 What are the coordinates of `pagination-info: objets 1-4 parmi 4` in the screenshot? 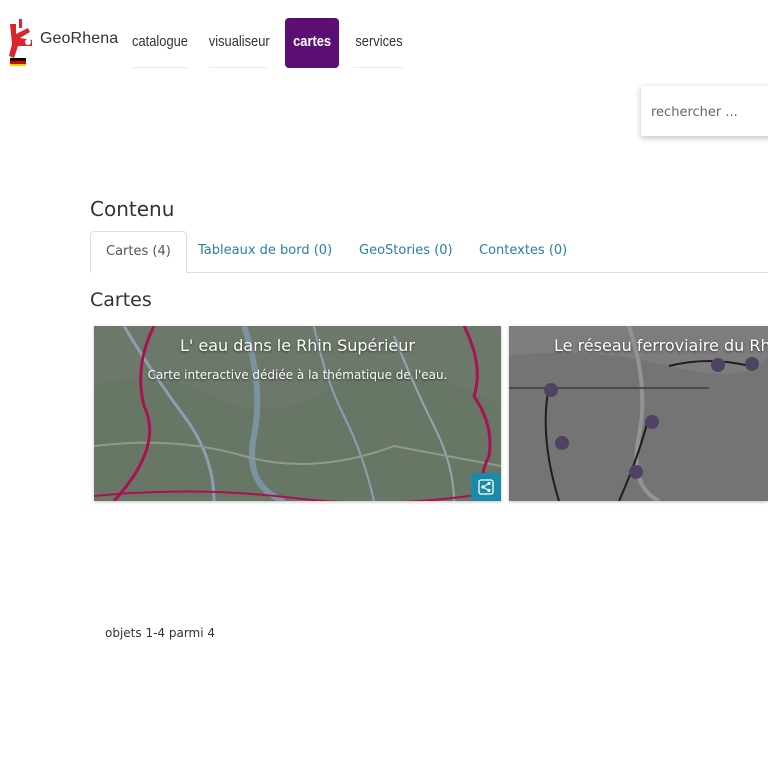 It's located at (160, 633).